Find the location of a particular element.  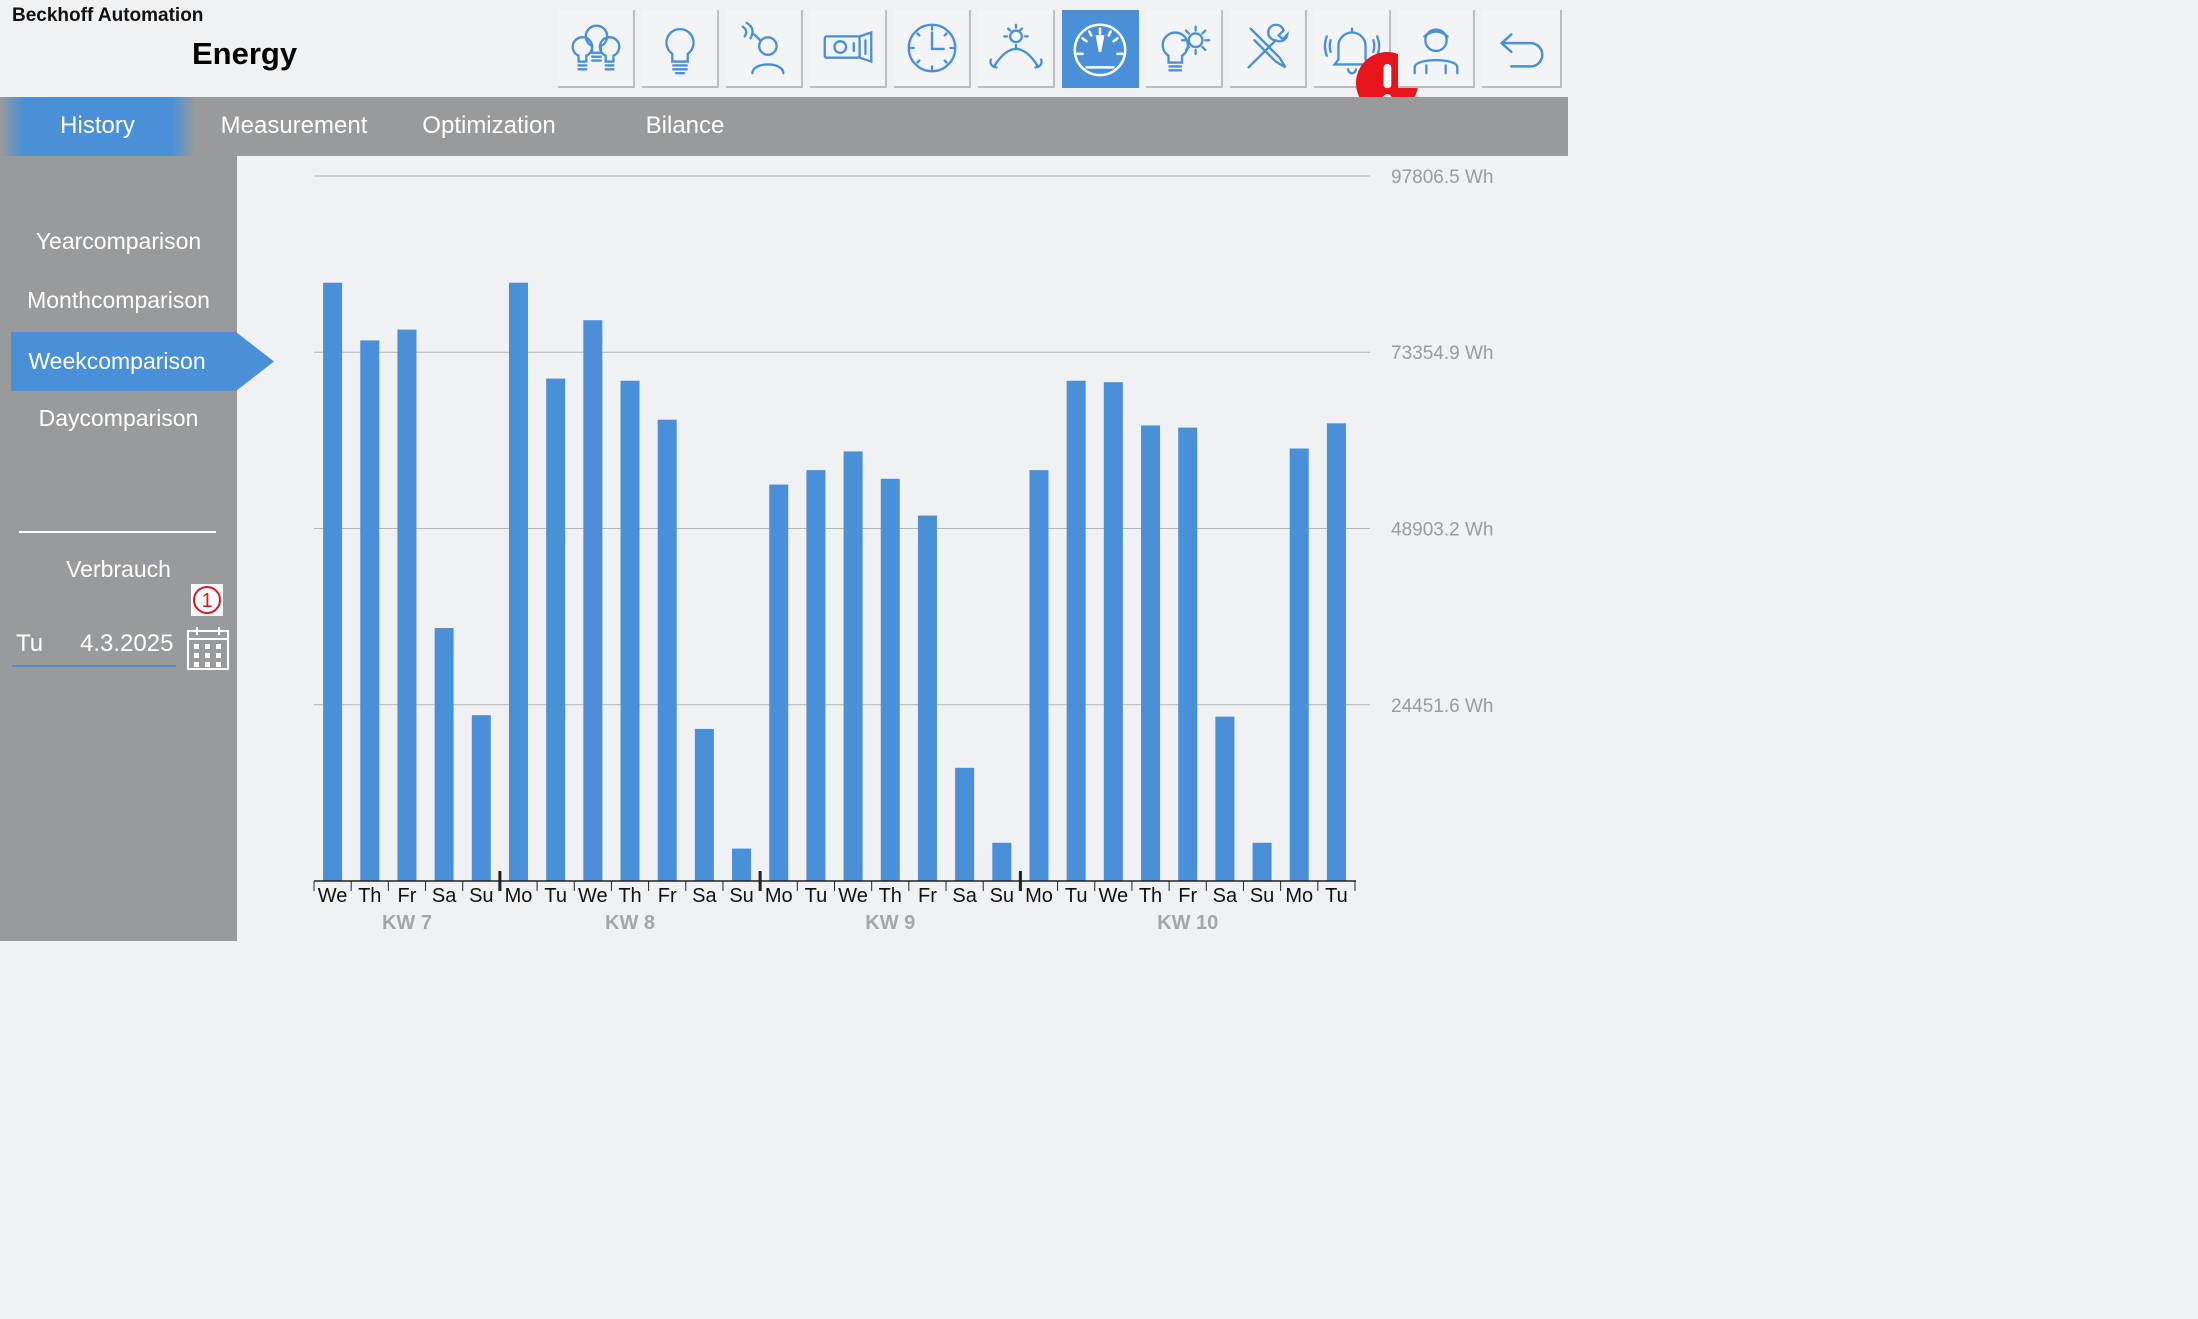

alarms-button is located at coordinates (1366, 62).